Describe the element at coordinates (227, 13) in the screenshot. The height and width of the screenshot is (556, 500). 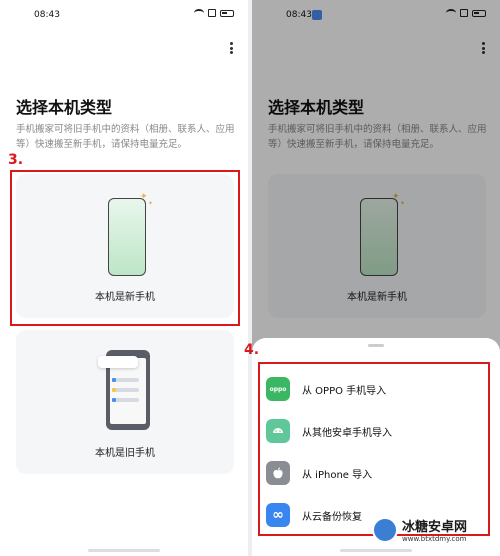
I see `battery-icon` at that location.